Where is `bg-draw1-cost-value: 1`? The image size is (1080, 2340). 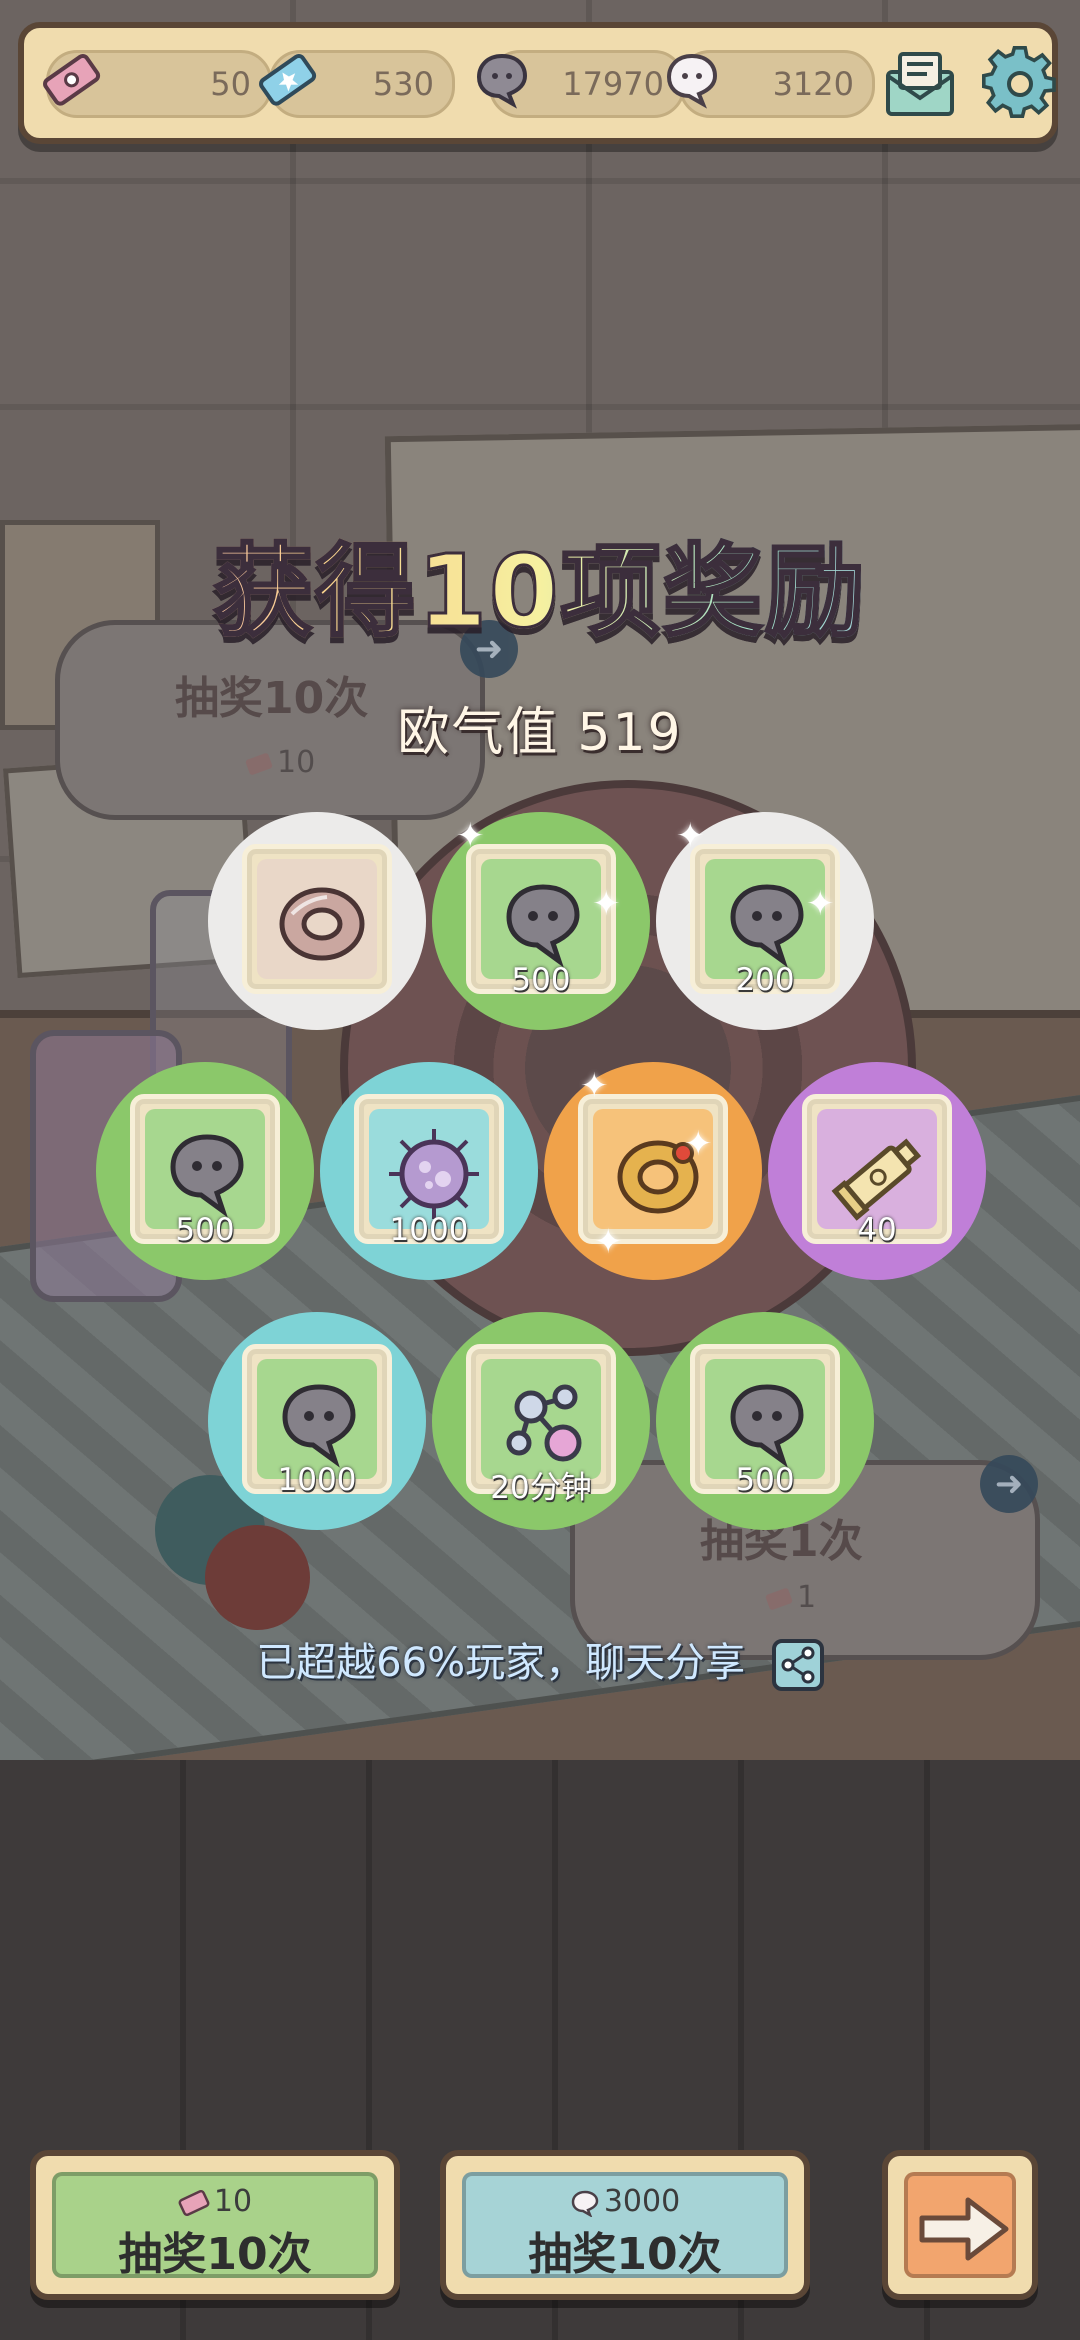 bg-draw1-cost-value: 1 is located at coordinates (807, 1597).